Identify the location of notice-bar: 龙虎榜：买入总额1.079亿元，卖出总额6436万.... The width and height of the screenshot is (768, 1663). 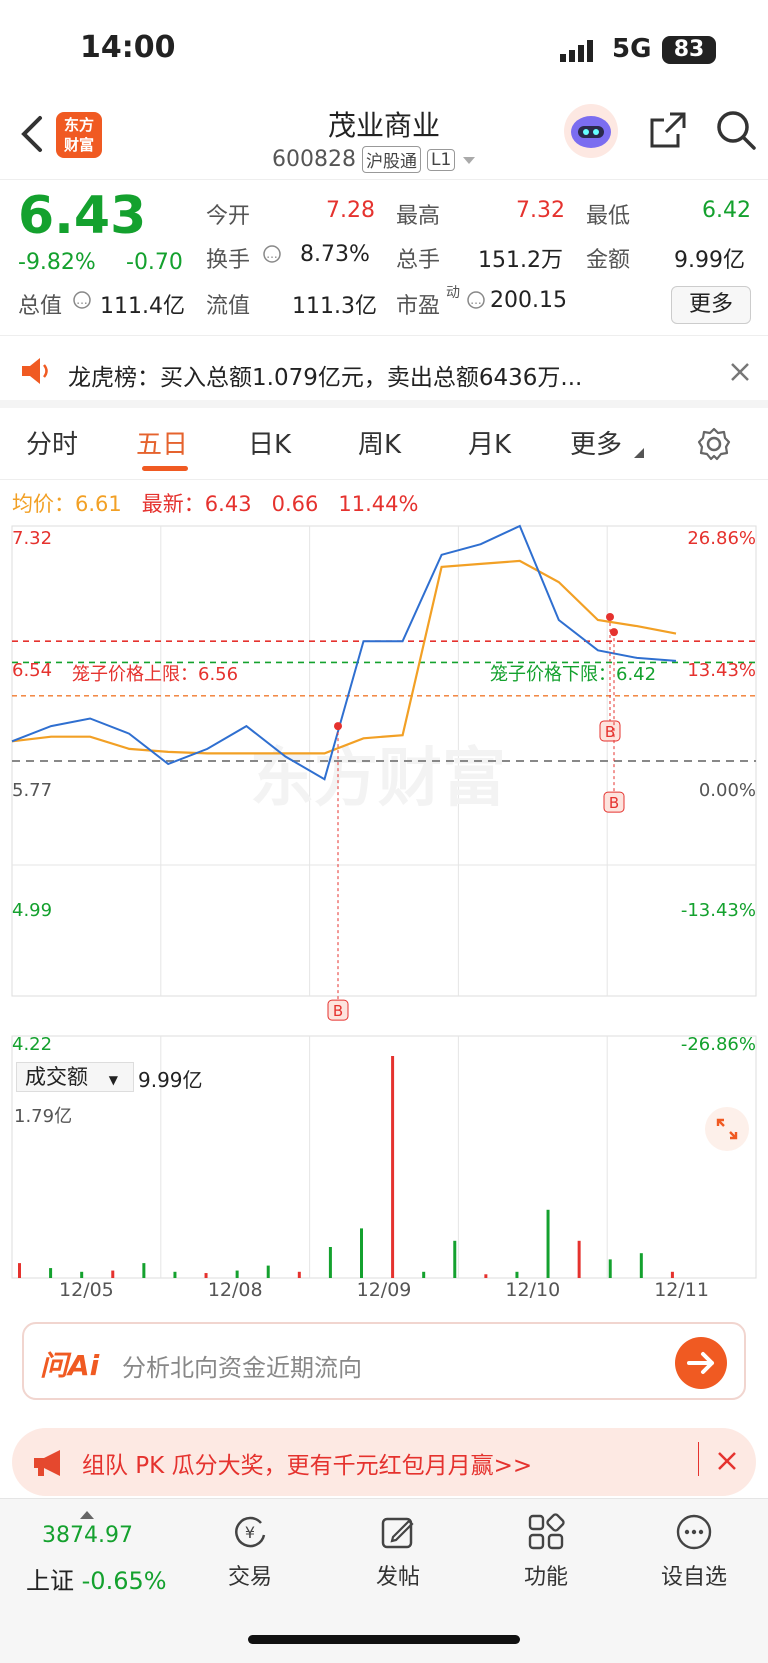
(384, 374).